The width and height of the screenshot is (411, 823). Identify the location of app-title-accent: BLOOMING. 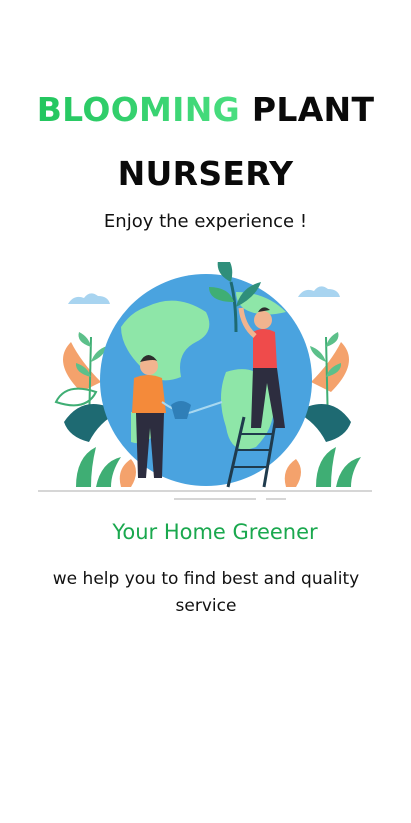
(138, 109).